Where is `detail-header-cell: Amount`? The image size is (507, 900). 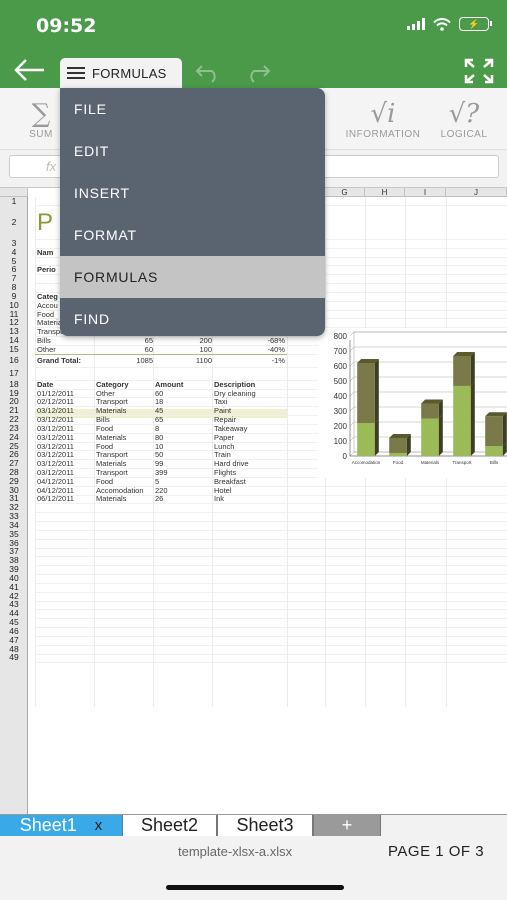
detail-header-cell: Amount is located at coordinates (169, 384).